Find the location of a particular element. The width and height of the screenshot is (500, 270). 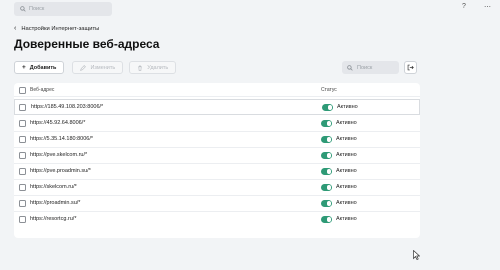

table-search-placeholder: Поиск is located at coordinates (365, 67).